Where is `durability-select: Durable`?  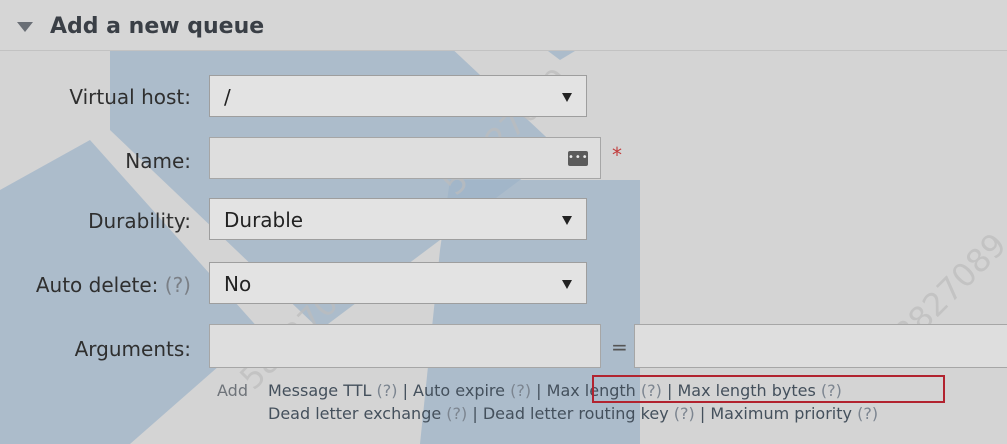 durability-select: Durable is located at coordinates (398, 219).